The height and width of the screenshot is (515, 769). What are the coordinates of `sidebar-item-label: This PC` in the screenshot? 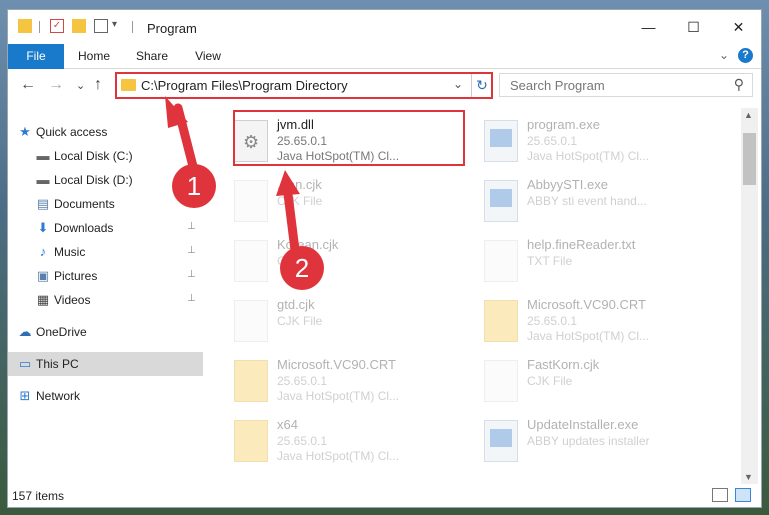 It's located at (57, 364).